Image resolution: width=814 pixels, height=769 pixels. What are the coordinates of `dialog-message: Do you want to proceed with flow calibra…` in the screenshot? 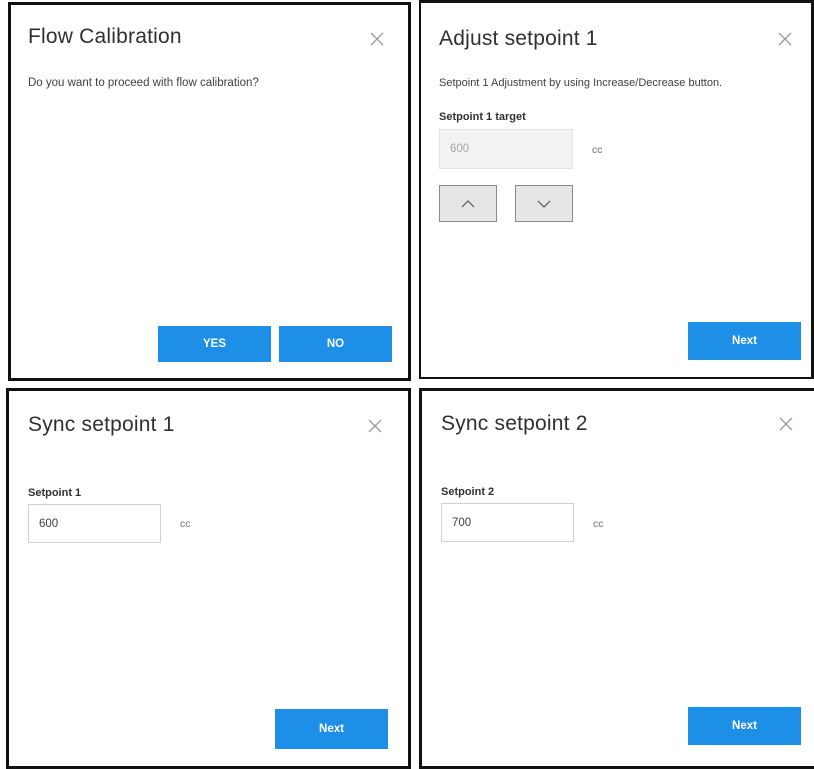 It's located at (143, 83).